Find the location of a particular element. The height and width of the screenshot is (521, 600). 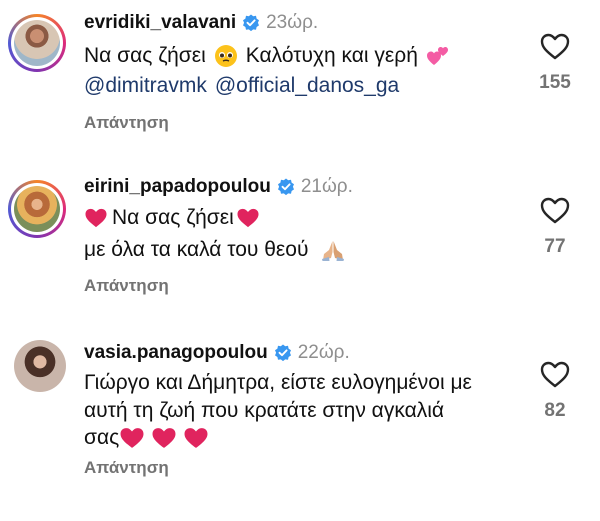

comment-header: vasia.panagopoulou 22ώρ. is located at coordinates (217, 353).